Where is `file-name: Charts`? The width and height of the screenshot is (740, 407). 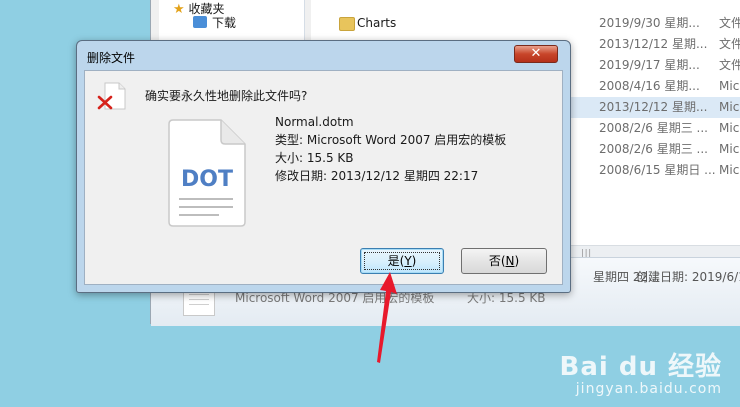
file-name: Charts is located at coordinates (377, 23).